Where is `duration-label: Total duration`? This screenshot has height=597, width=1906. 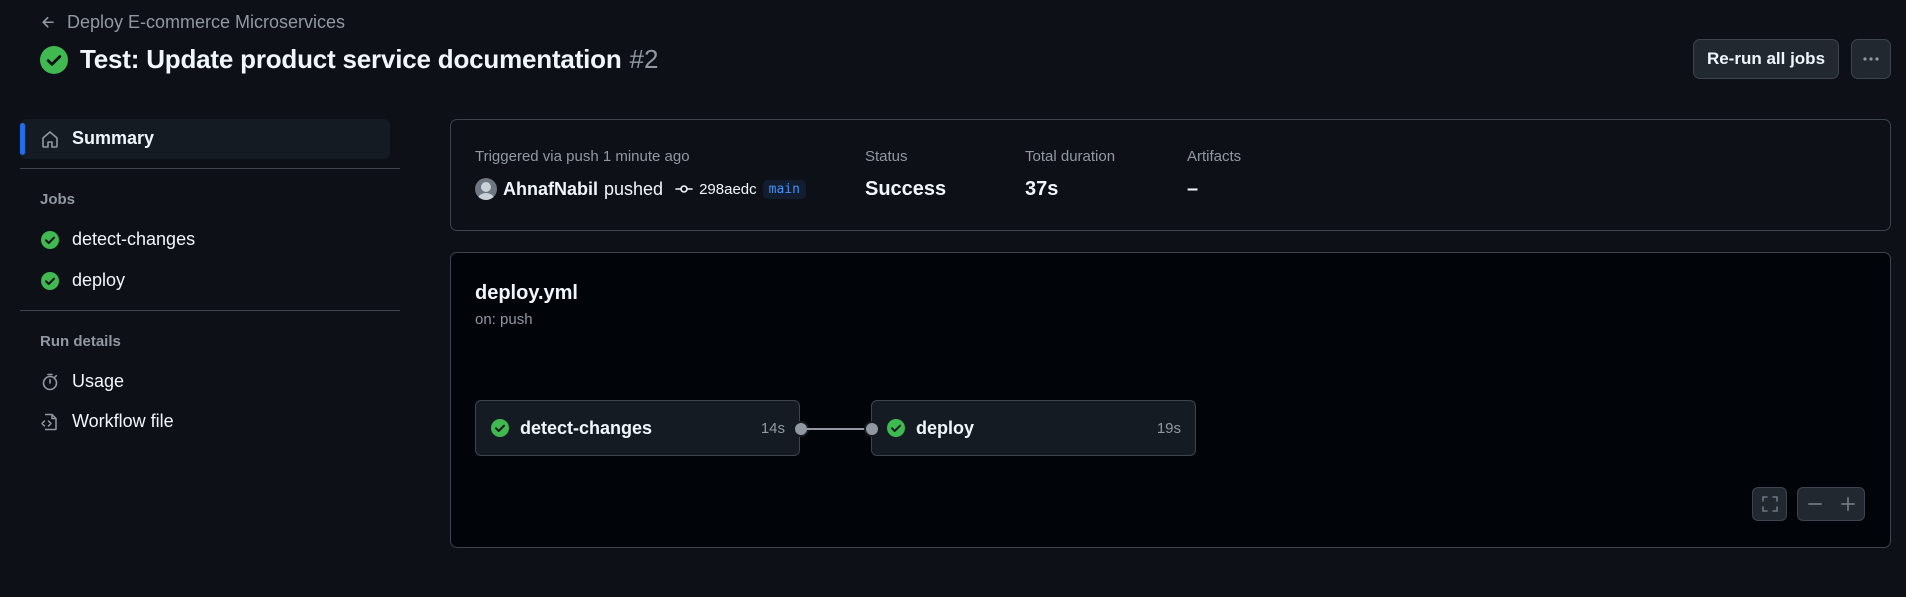 duration-label: Total duration is located at coordinates (1070, 156).